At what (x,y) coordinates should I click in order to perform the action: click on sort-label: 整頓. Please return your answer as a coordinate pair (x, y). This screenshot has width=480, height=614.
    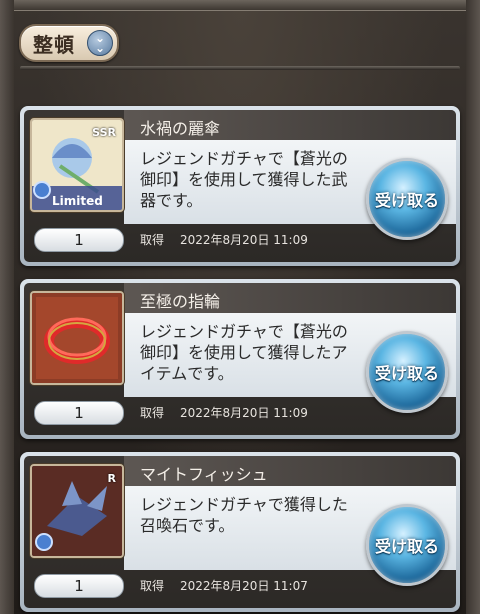
    Looking at the image, I should click on (54, 44).